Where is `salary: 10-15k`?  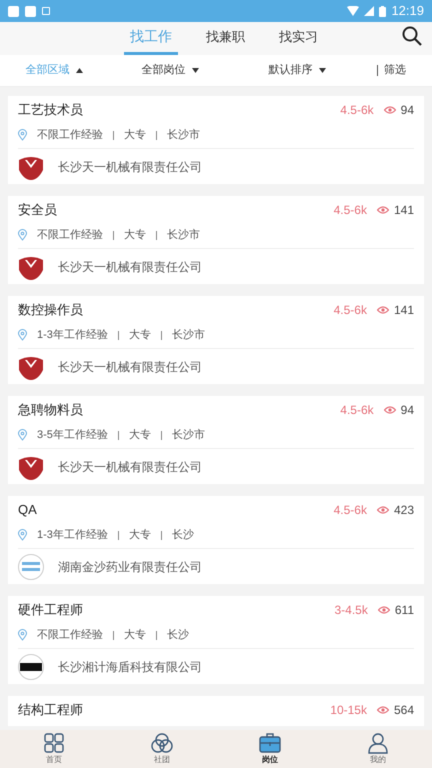 salary: 10-15k is located at coordinates (348, 710).